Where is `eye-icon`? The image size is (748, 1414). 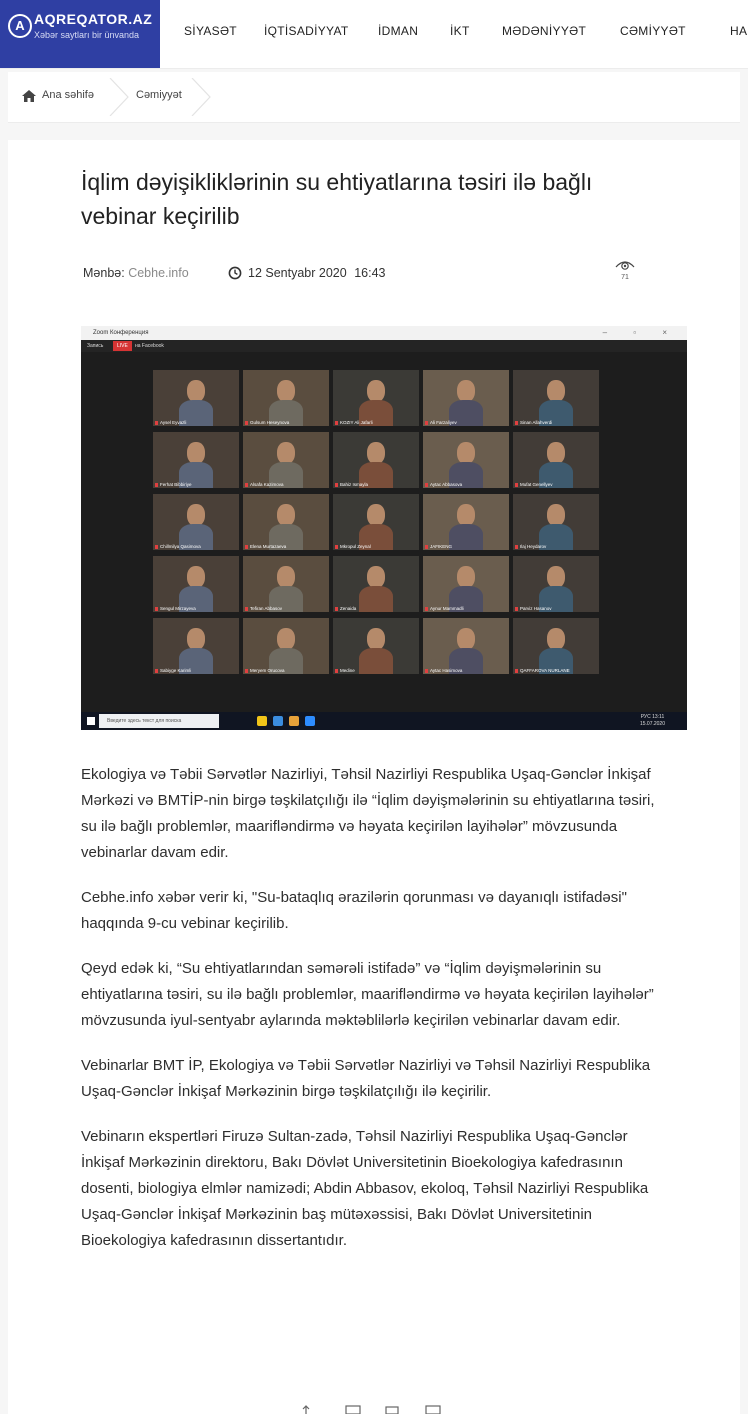 eye-icon is located at coordinates (625, 265).